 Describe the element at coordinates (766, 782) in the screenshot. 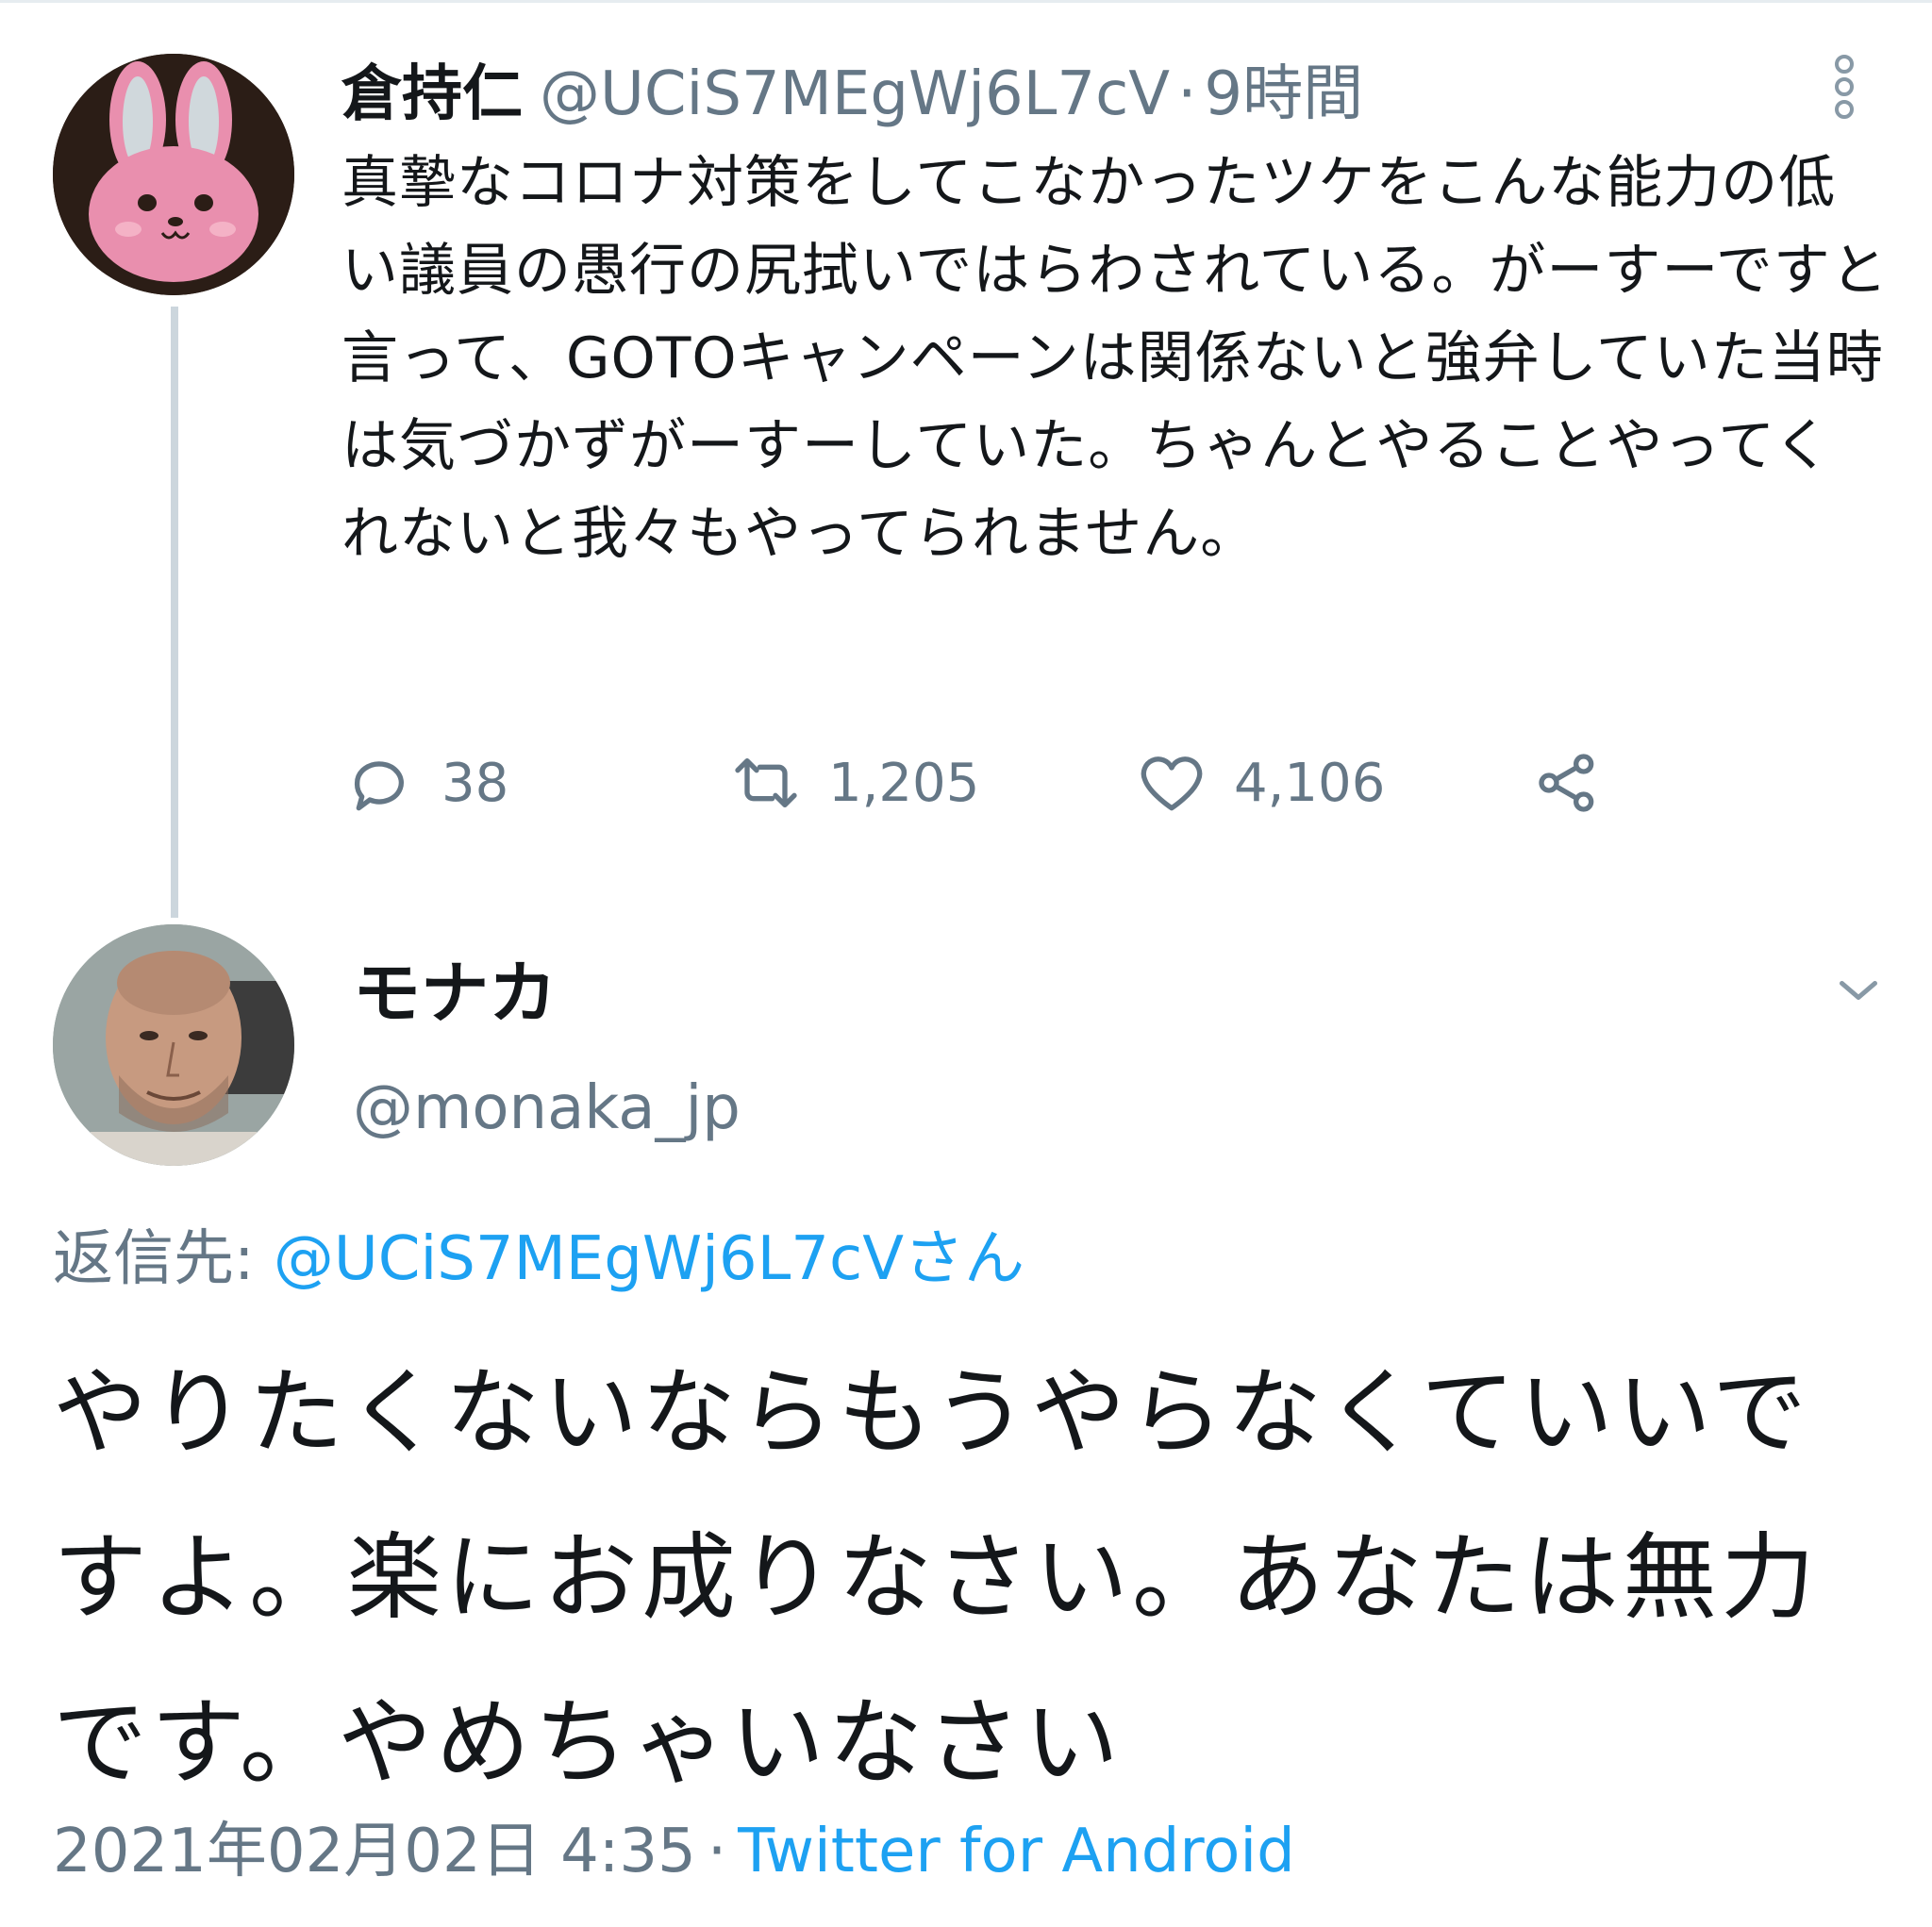

I see `retweet-icon` at that location.